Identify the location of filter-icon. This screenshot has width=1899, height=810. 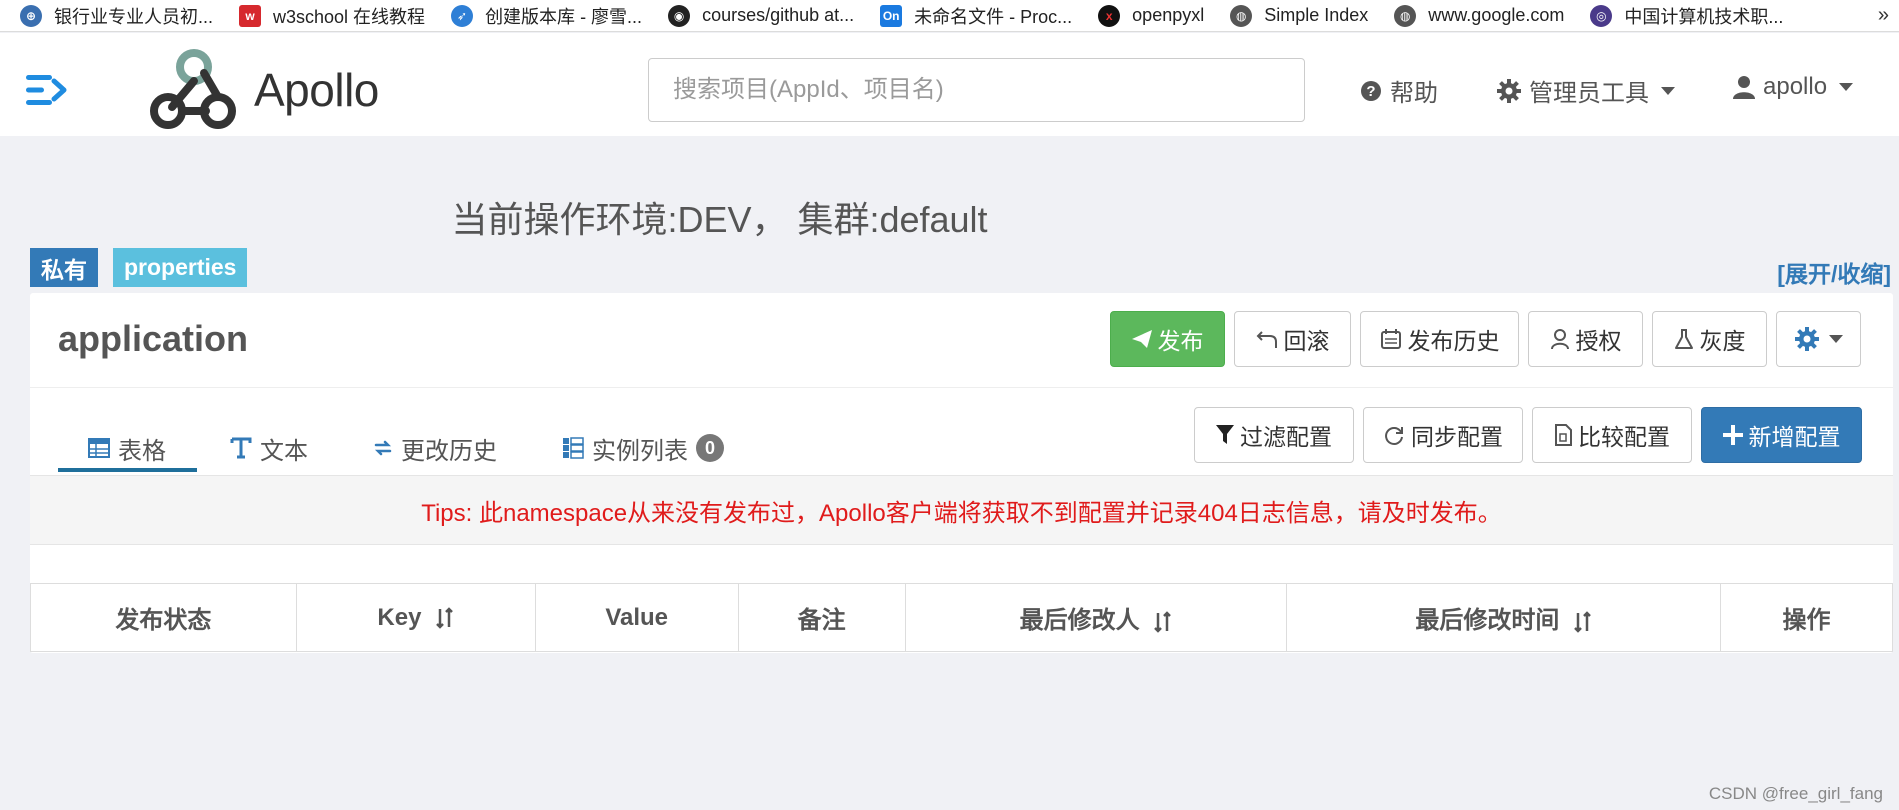
(1225, 434).